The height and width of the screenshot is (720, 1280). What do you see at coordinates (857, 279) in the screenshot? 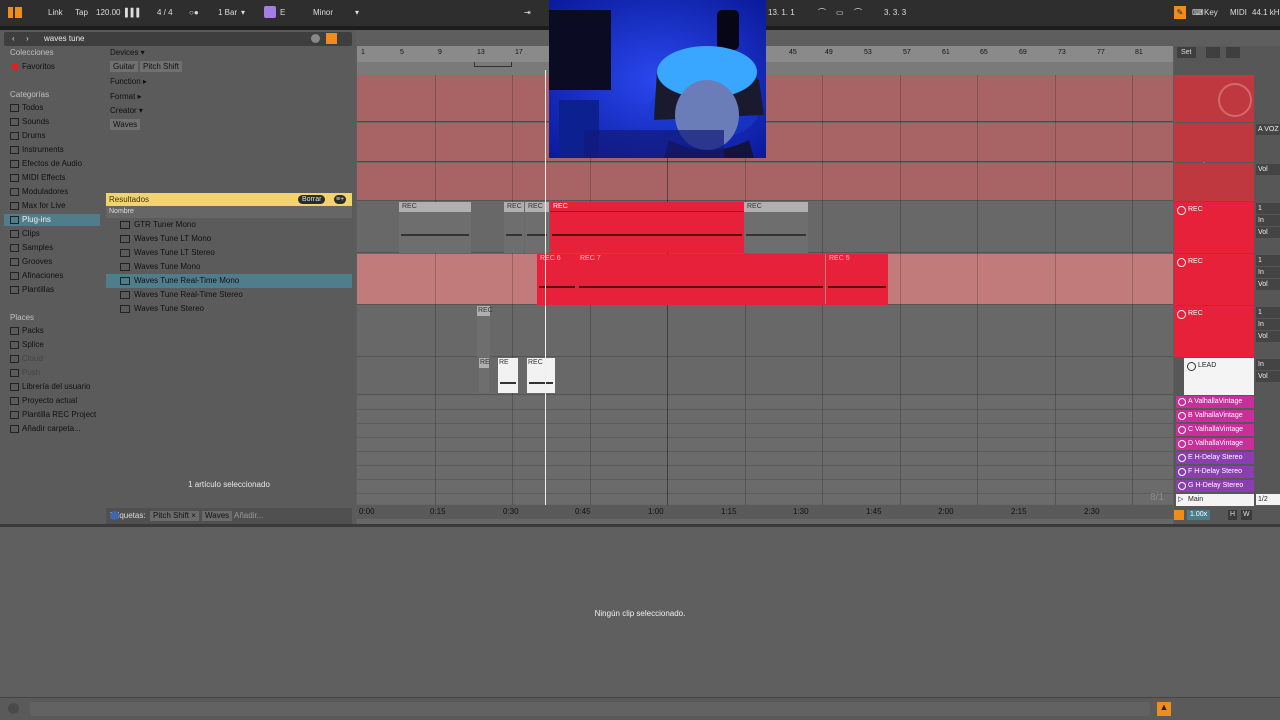
I see `audio-clip: REC 5` at bounding box center [857, 279].